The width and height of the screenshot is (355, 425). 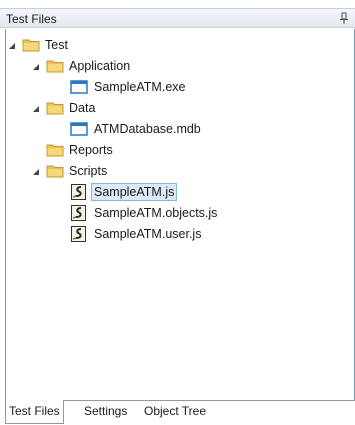 What do you see at coordinates (148, 234) in the screenshot?
I see `tree-label: SampleATM.user.js` at bounding box center [148, 234].